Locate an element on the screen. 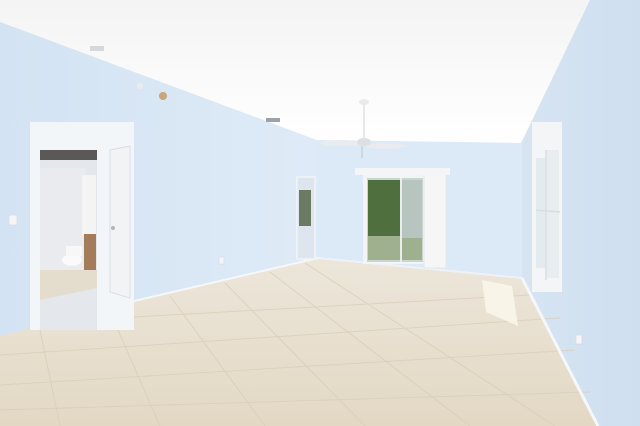  toilet-tank is located at coordinates (74, 251).